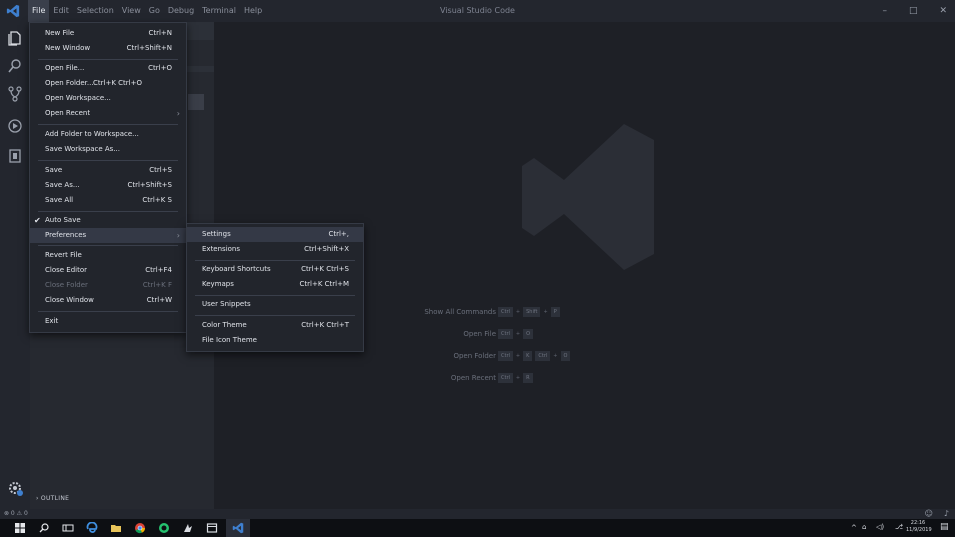 This screenshot has width=955, height=537. Describe the element at coordinates (253, 11) in the screenshot. I see `menu-help: Help` at that location.